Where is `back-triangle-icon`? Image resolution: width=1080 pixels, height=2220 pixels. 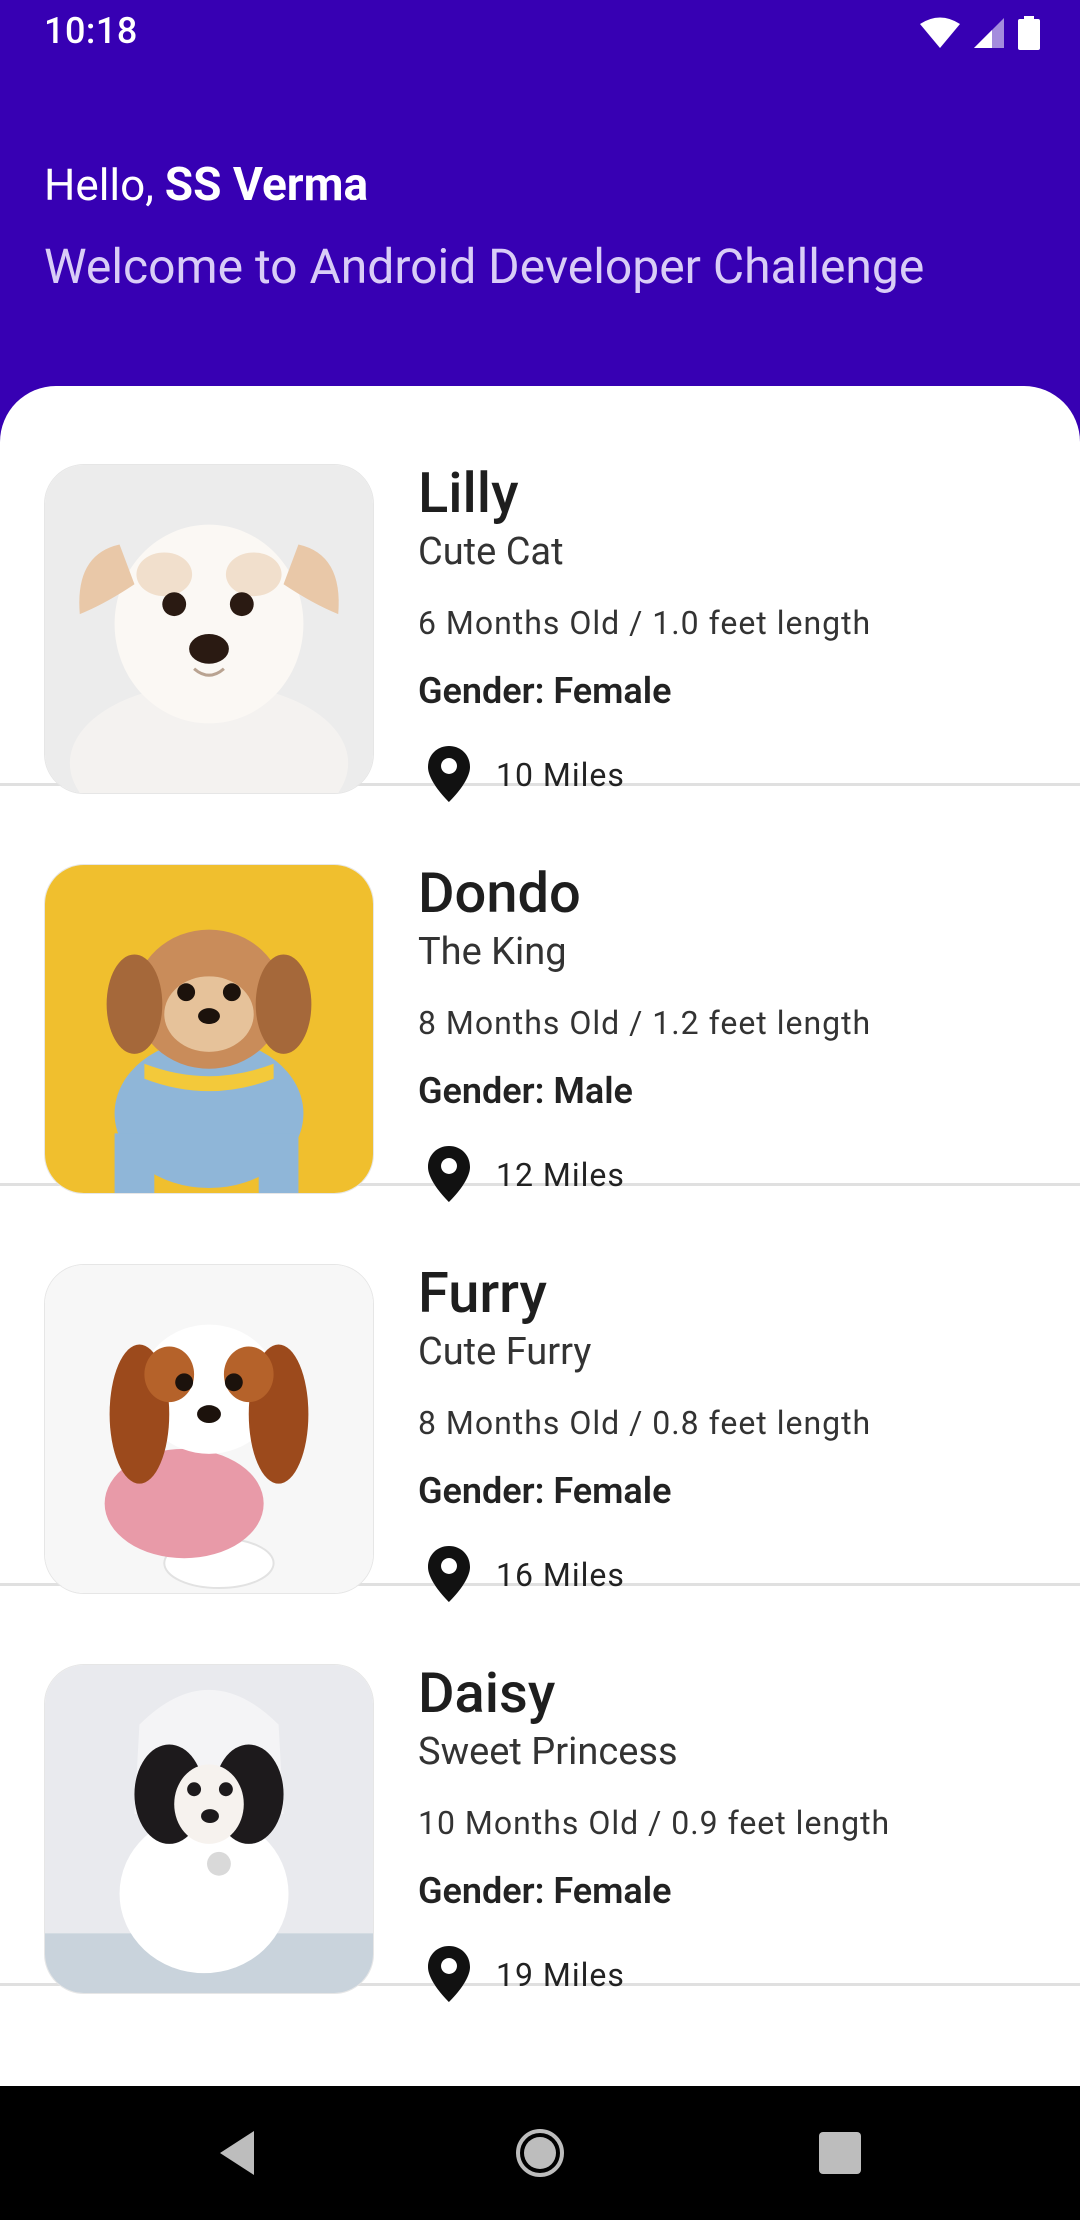
back-triangle-icon is located at coordinates (239, 2153).